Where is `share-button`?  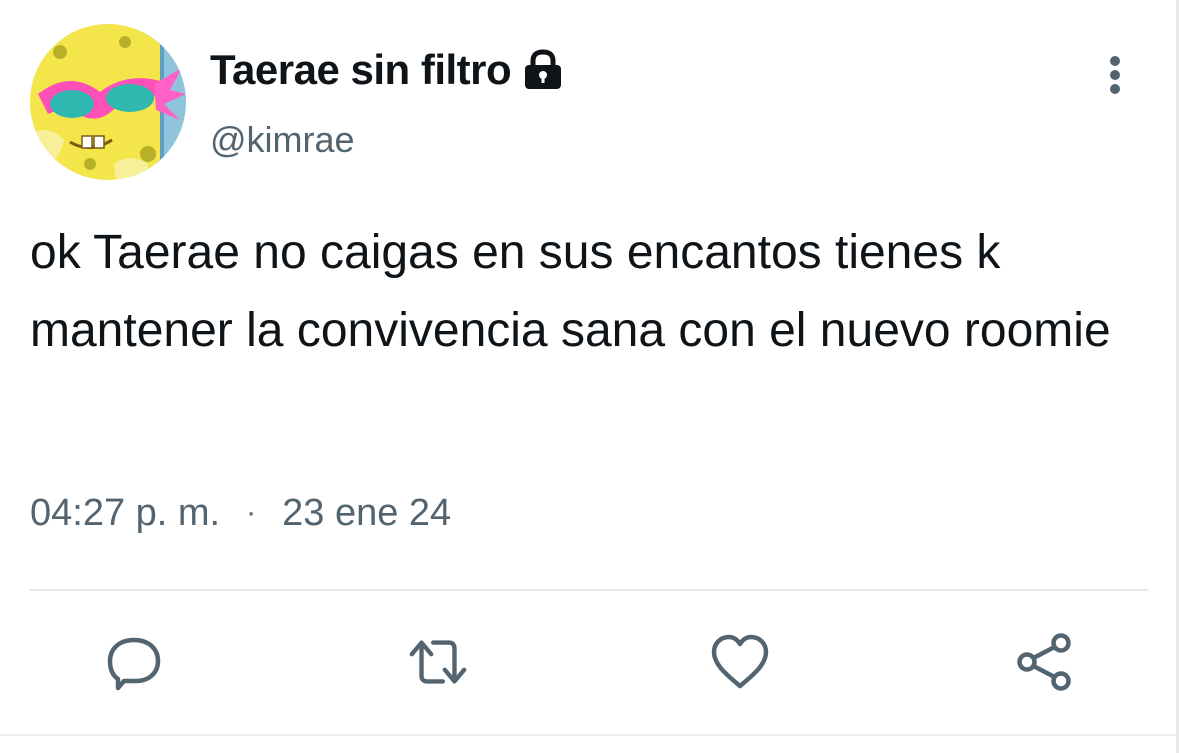
share-button is located at coordinates (1044, 662).